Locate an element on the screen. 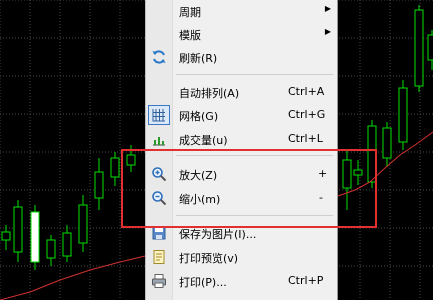 The width and height of the screenshot is (433, 300). menu-item-label: 模版 is located at coordinates (190, 35).